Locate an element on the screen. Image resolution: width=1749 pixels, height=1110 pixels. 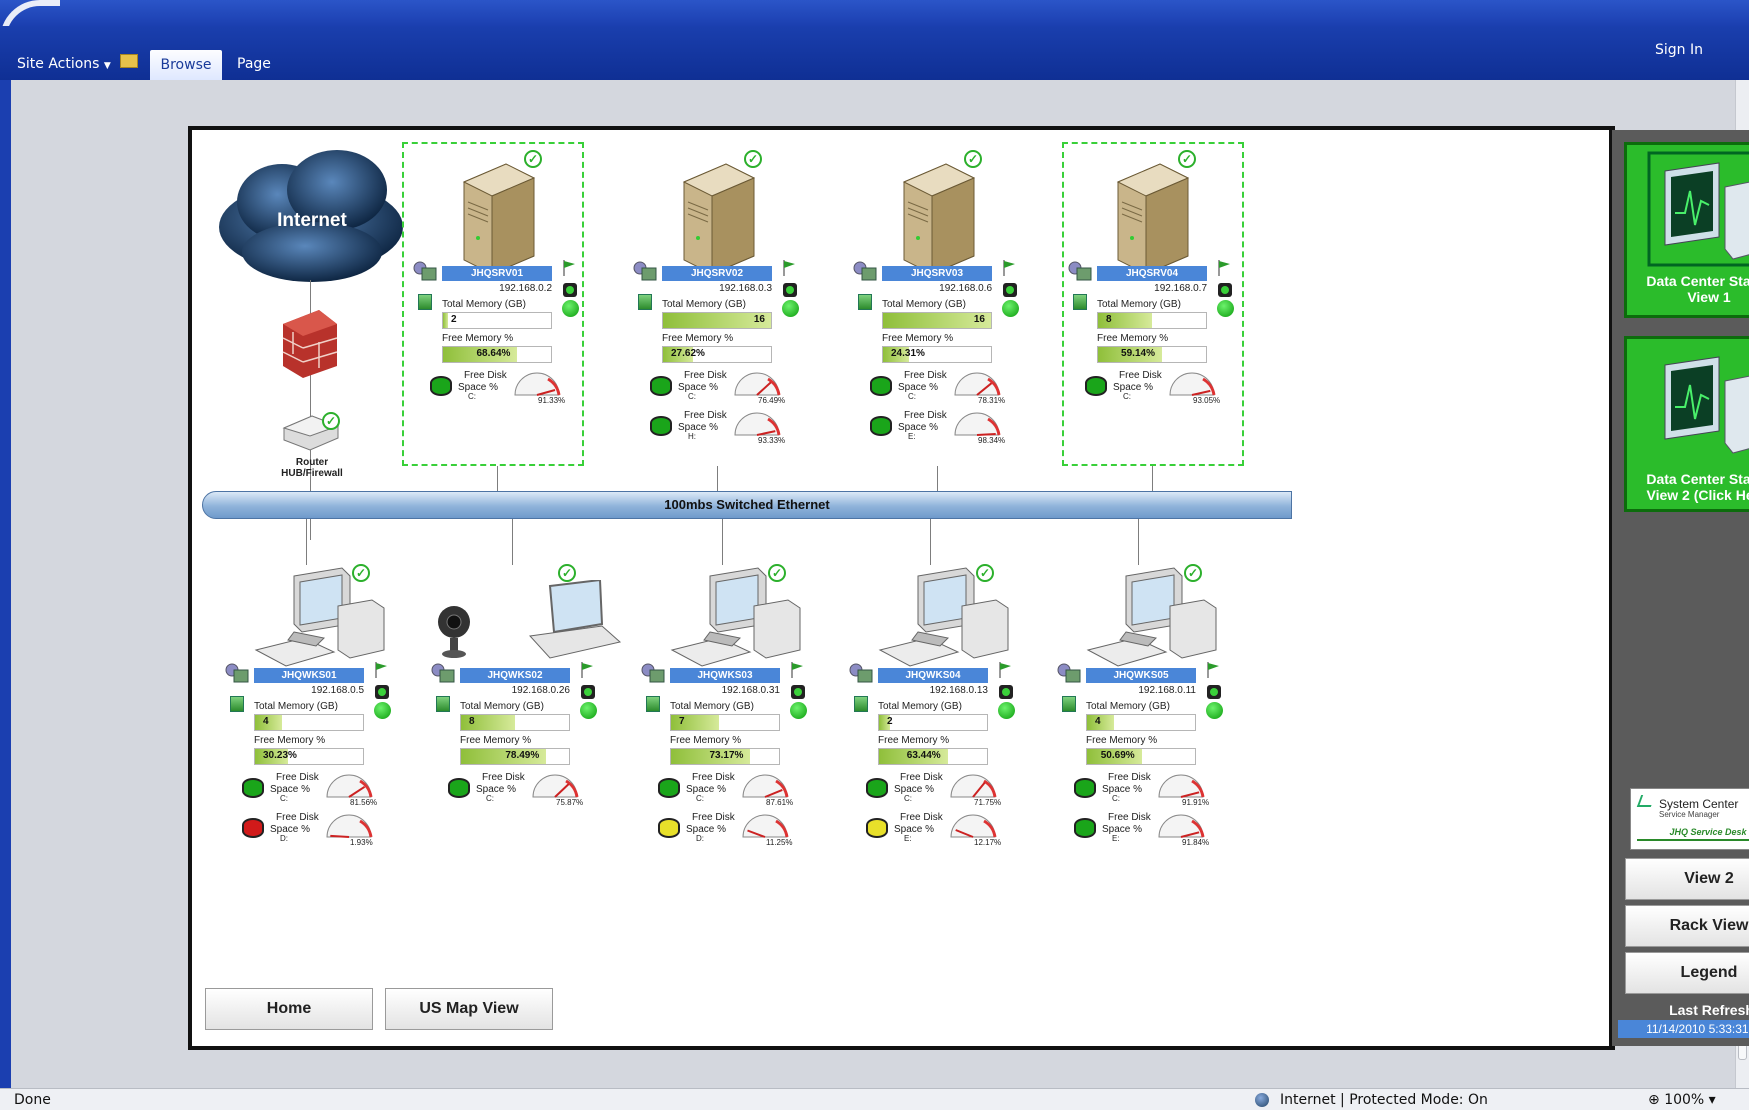
globe-icon is located at coordinates (1262, 1100).